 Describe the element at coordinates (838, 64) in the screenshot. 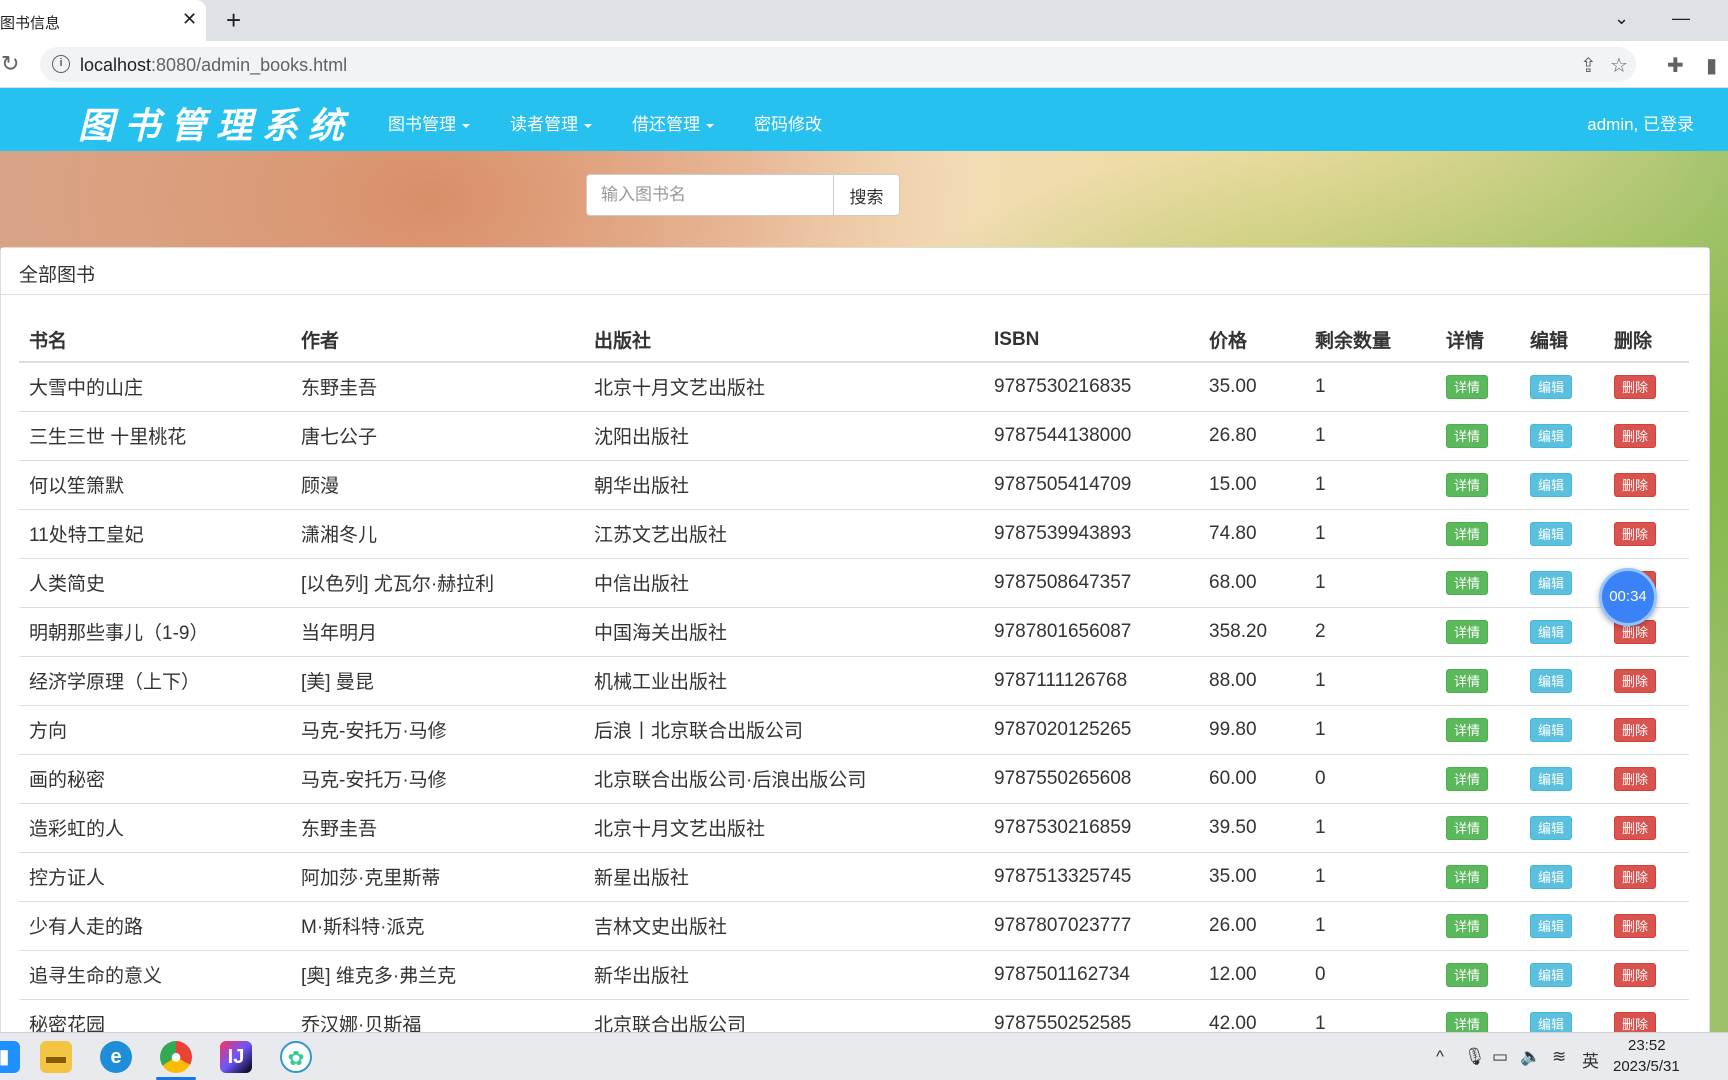

I see `omnibox: i localhost:8080/admin_books.html ⇪ ☆` at that location.